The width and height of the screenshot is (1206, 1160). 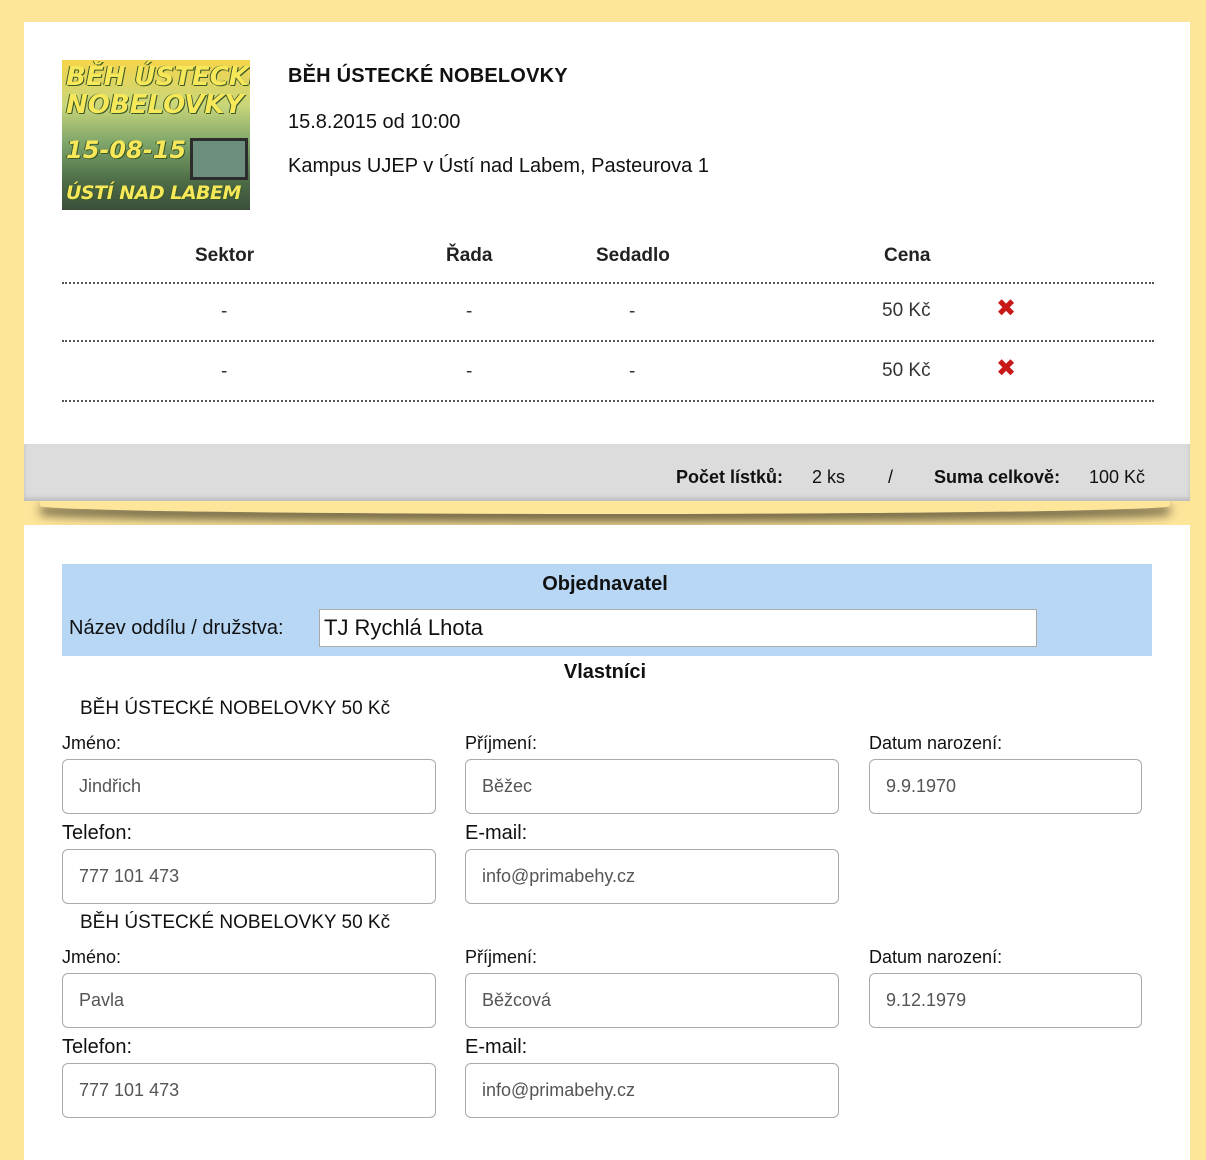 I want to click on team-name-input, so click(x=678, y=628).